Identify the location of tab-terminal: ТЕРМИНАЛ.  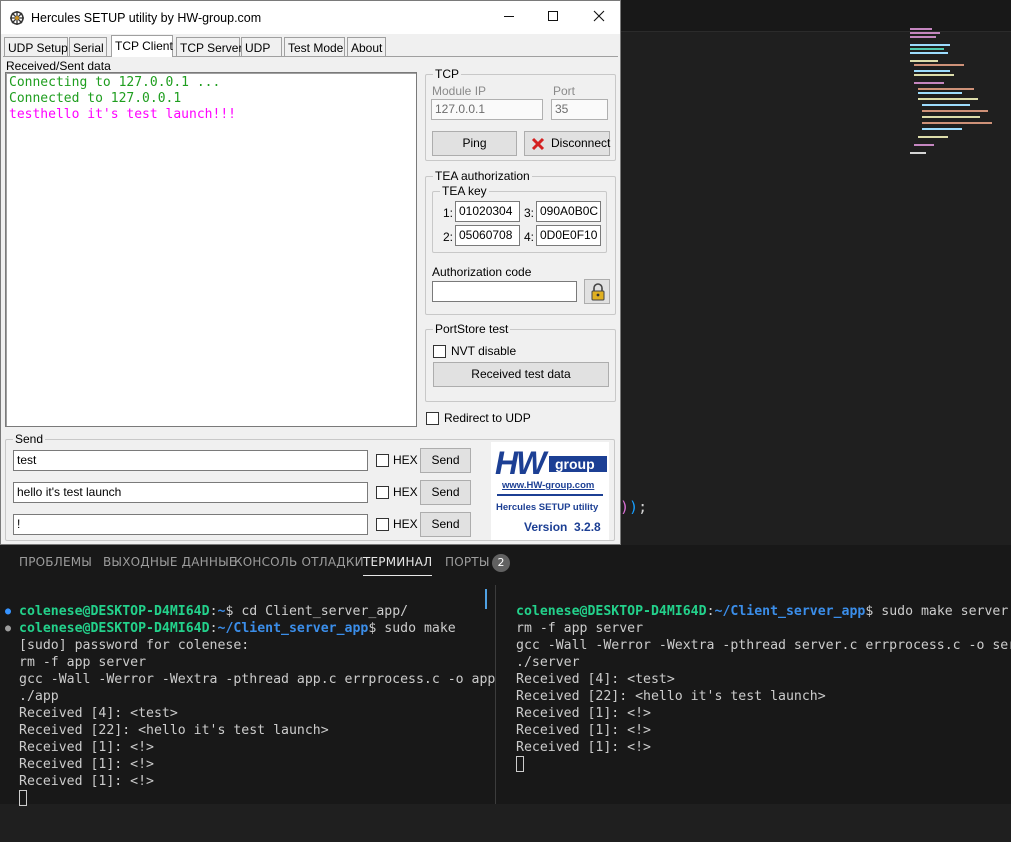
(398, 565).